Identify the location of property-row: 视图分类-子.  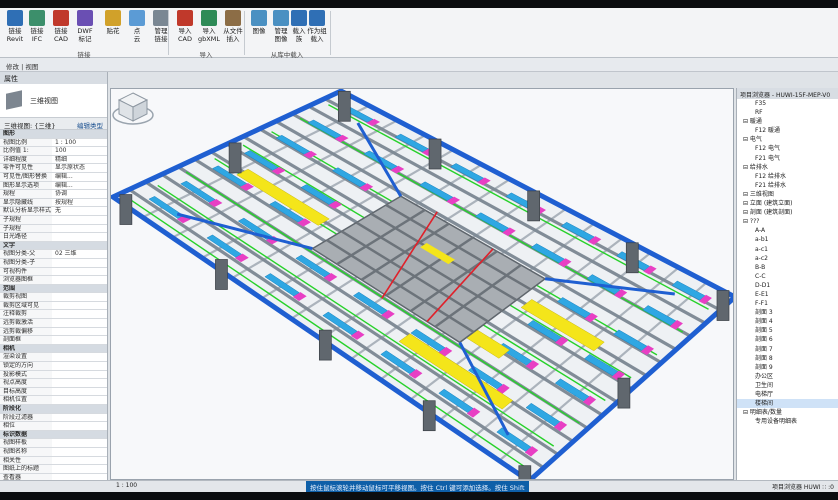
(53, 263).